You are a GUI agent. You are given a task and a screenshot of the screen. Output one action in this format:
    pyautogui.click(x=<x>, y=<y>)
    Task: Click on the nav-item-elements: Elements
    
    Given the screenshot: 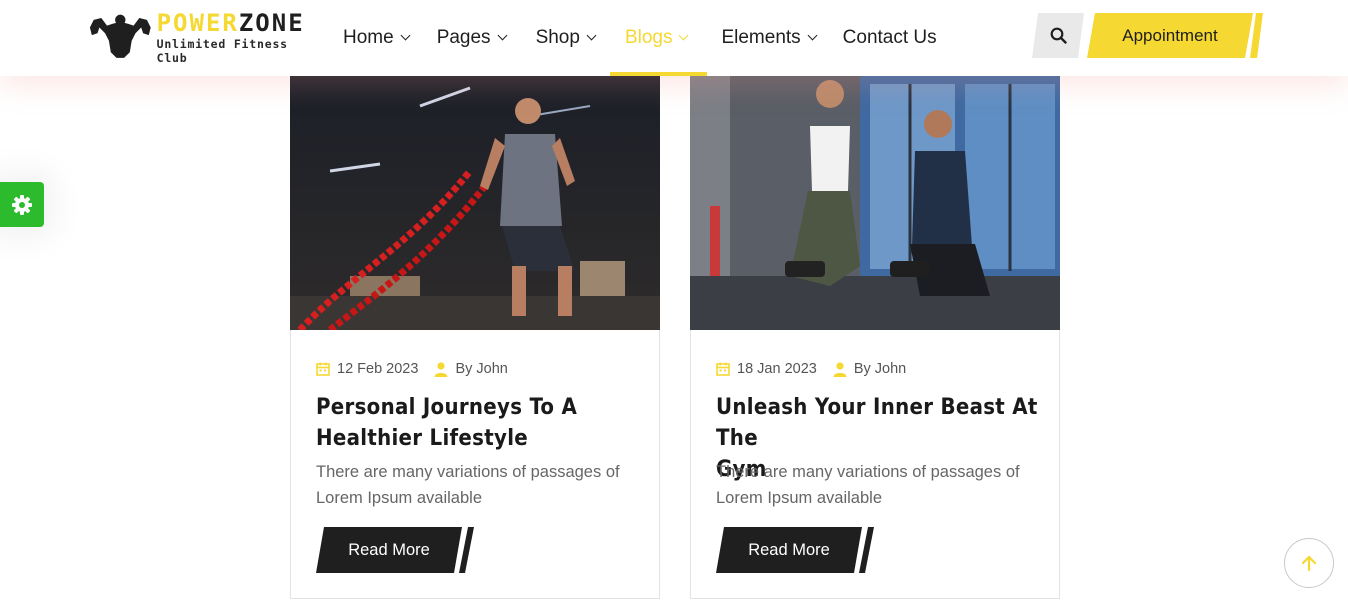 What is the action you would take?
    pyautogui.click(x=769, y=38)
    